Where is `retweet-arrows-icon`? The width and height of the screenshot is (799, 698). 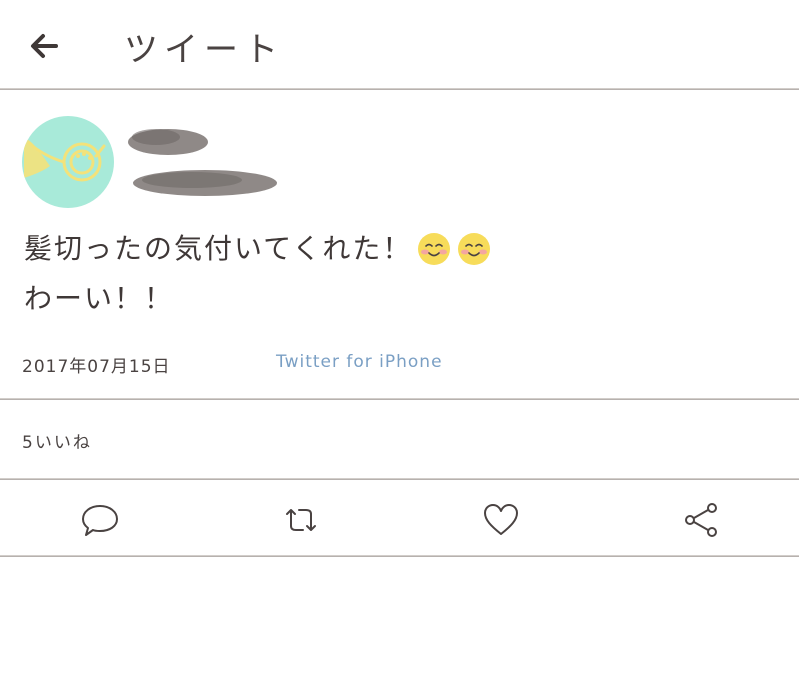
retweet-arrows-icon is located at coordinates (301, 520).